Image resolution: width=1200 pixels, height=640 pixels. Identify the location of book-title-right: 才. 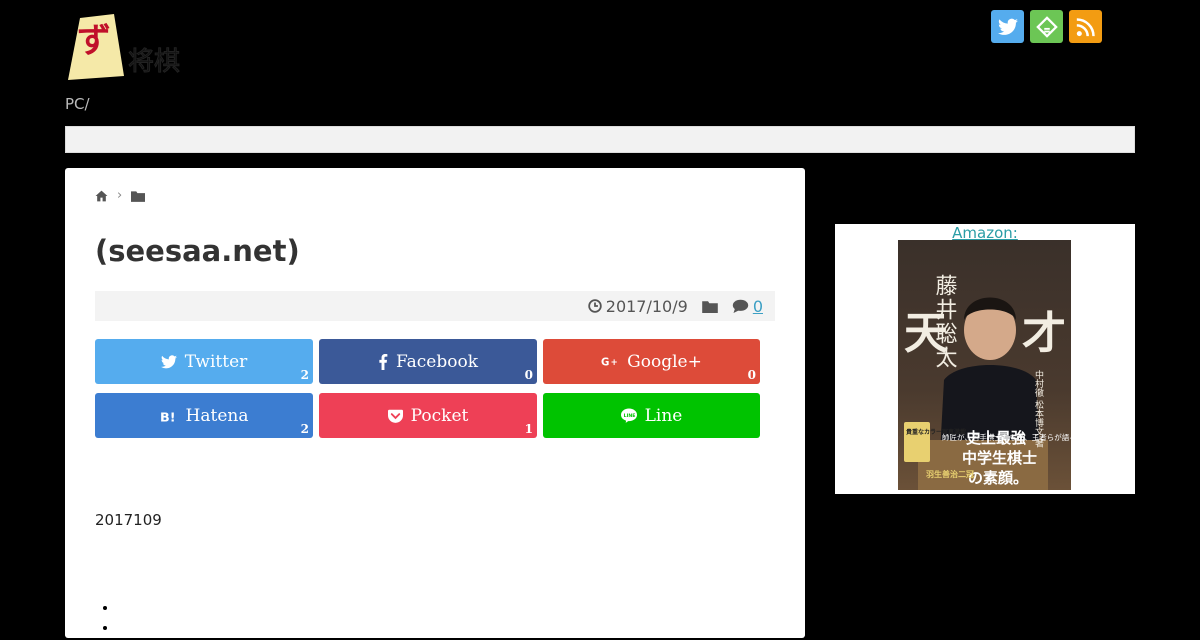
(1044, 333).